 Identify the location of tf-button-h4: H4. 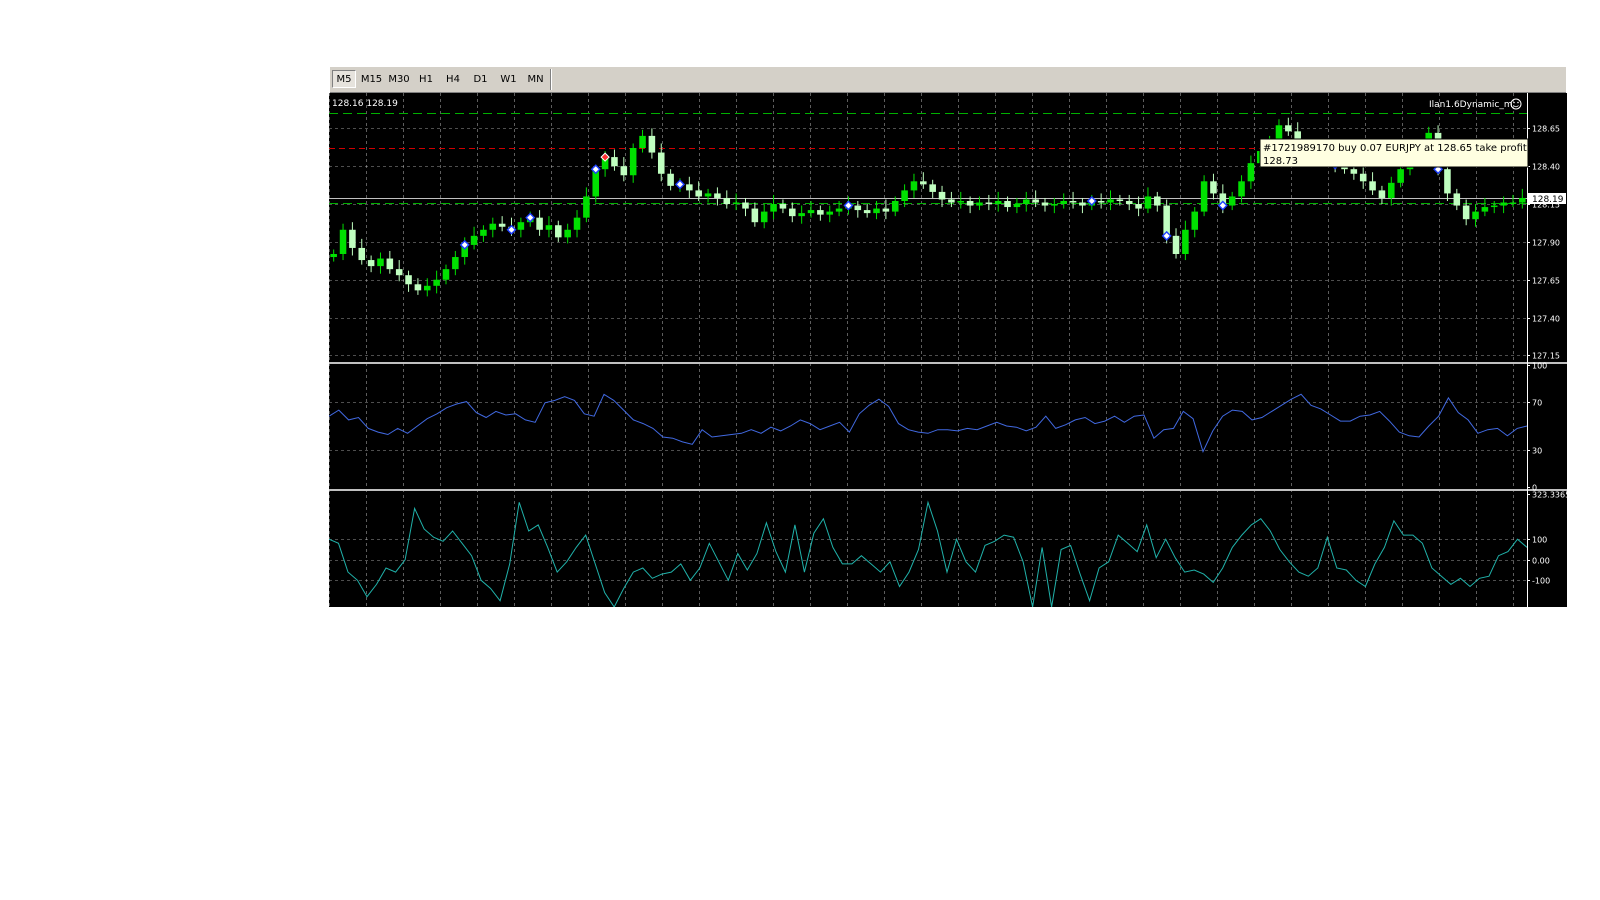
(453, 79).